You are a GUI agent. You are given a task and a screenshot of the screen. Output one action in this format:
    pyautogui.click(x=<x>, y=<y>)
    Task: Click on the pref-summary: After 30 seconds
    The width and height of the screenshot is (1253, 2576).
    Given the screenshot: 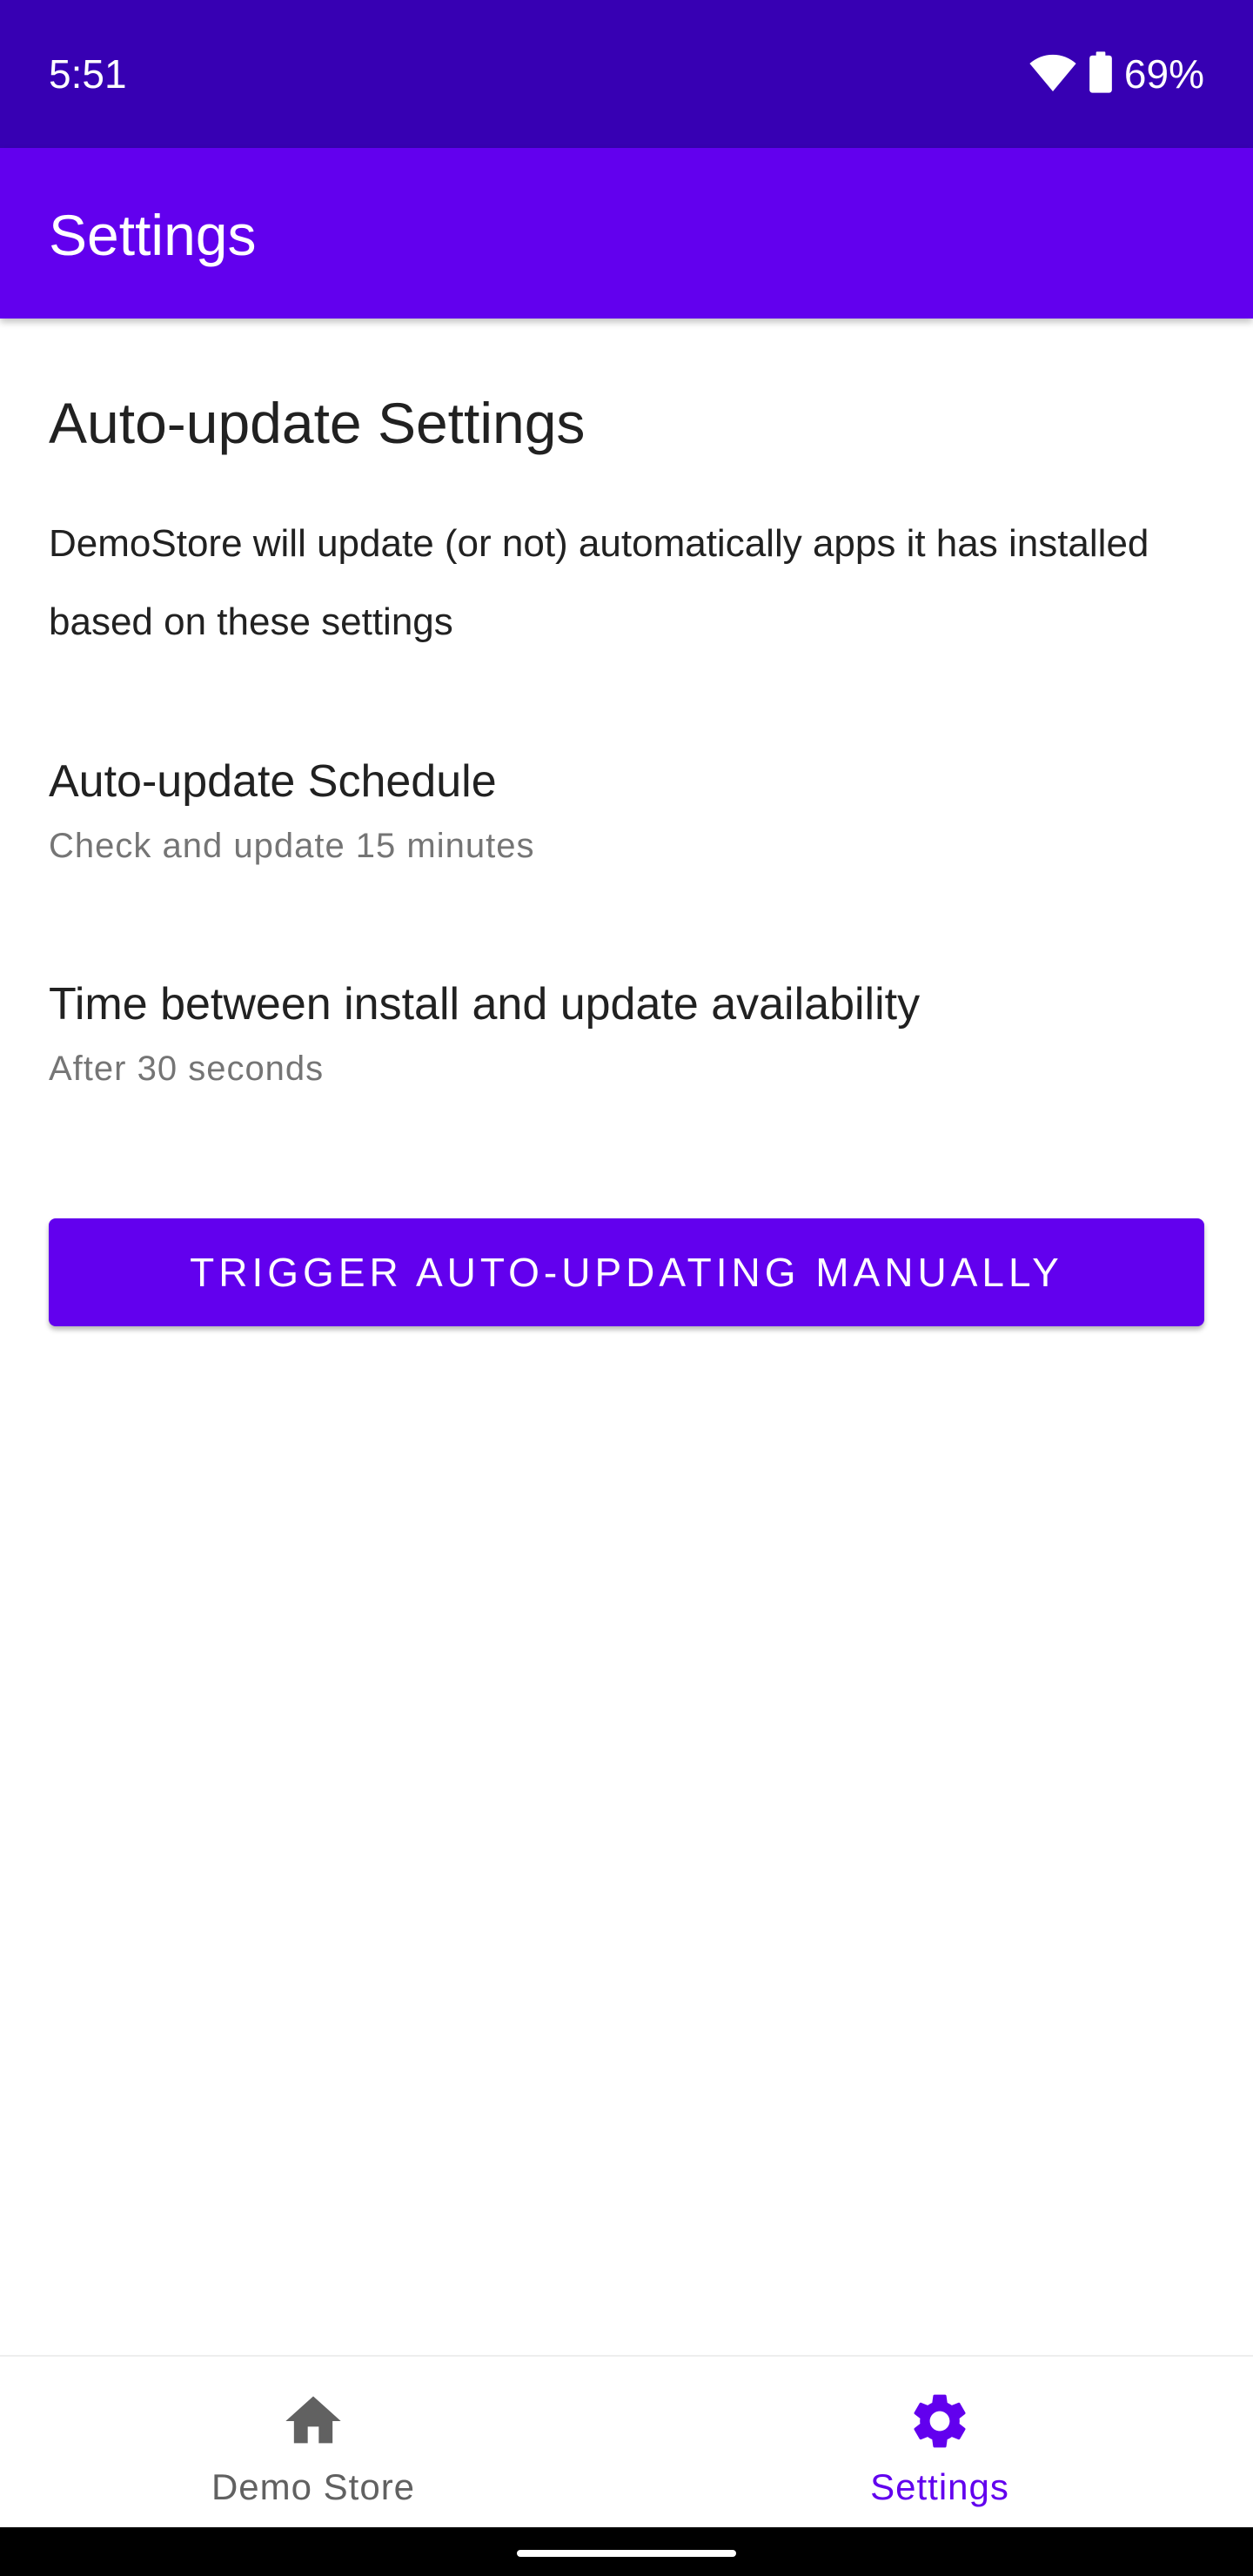 What is the action you would take?
    pyautogui.click(x=187, y=1069)
    